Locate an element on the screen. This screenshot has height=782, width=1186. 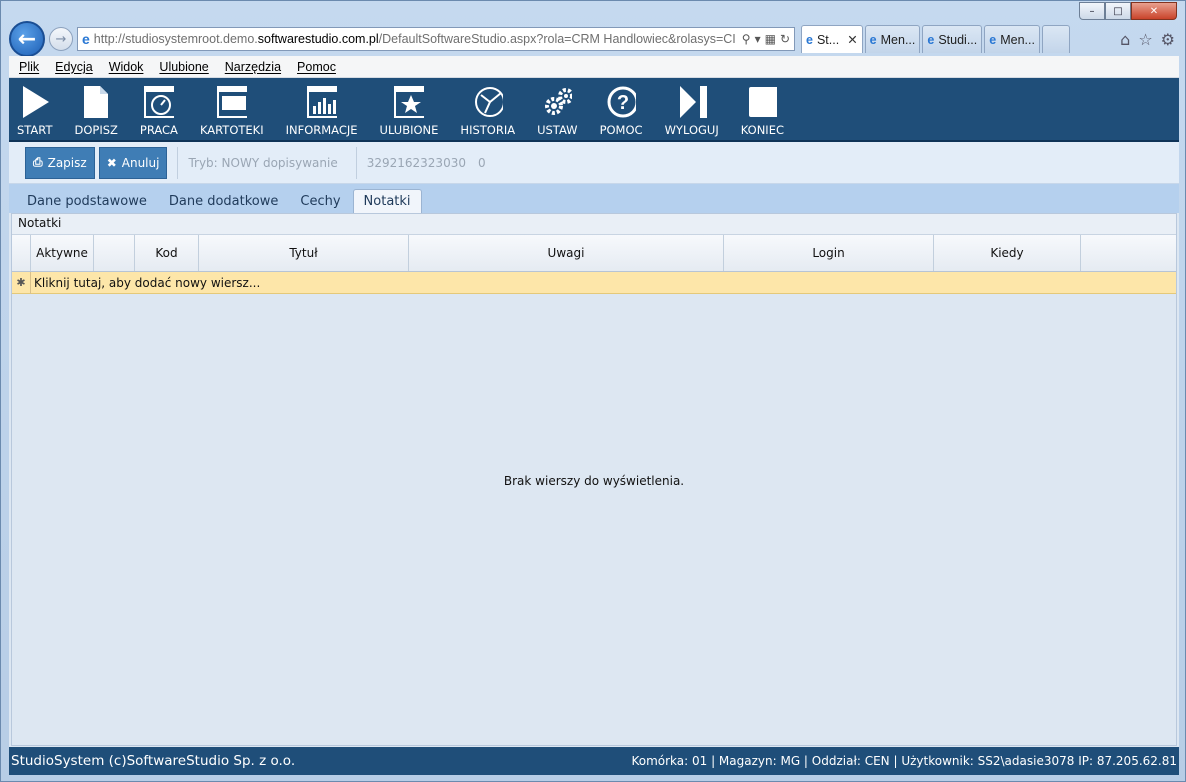
menu-narzedzia: Narzędzia is located at coordinates (253, 67).